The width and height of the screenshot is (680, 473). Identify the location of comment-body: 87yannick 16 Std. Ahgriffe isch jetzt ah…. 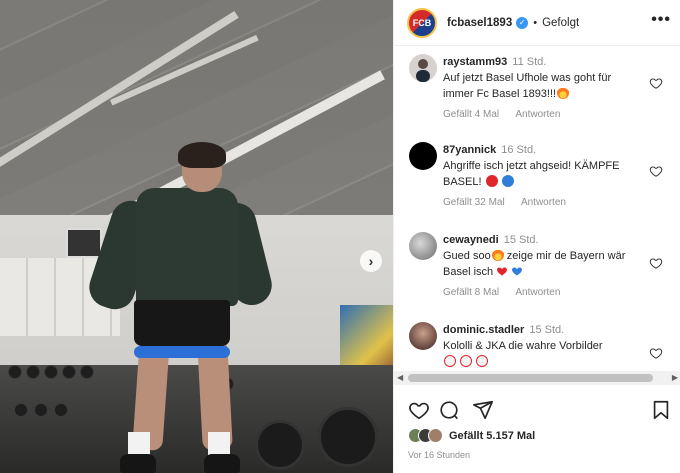
(543, 175).